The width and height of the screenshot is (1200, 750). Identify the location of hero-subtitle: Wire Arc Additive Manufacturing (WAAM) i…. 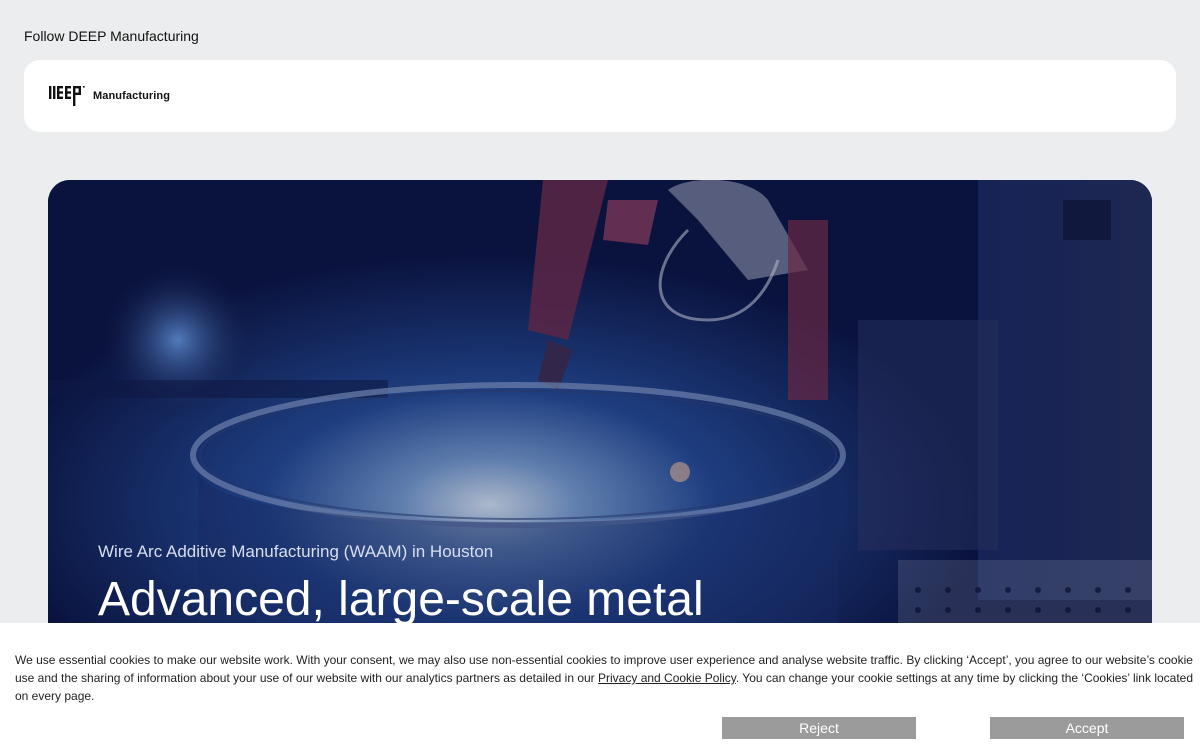
(296, 551).